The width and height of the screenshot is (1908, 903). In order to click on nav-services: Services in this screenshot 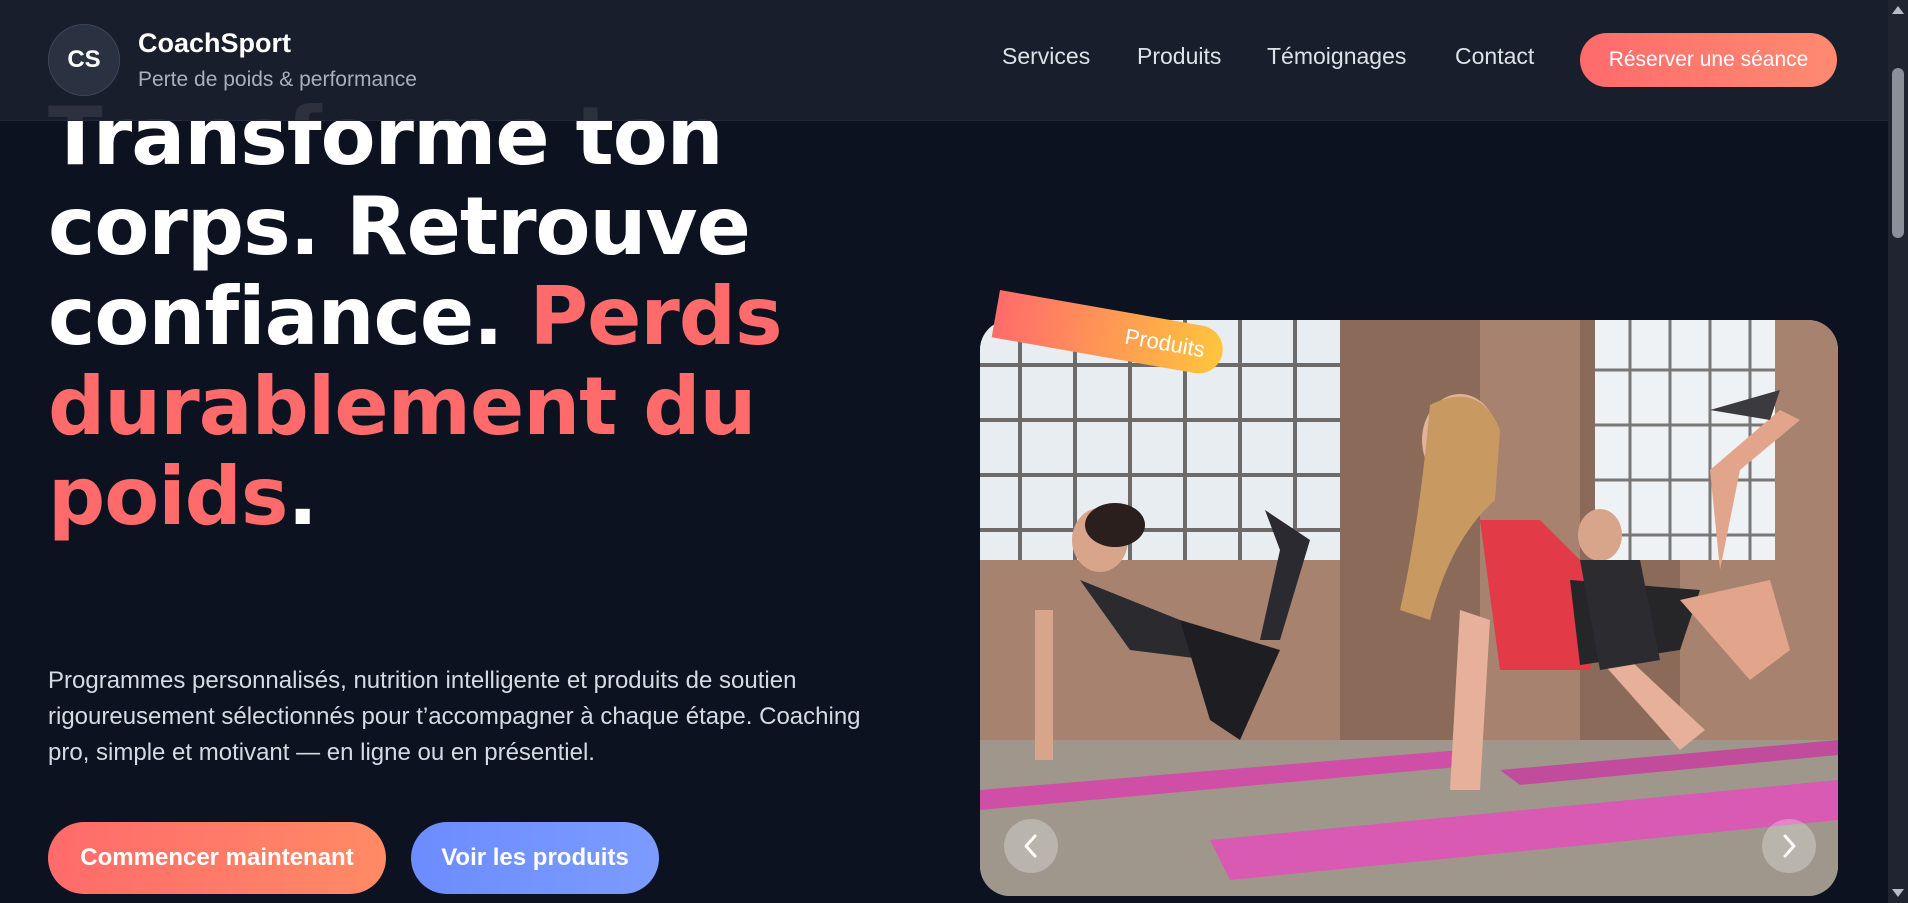, I will do `click(1046, 56)`.